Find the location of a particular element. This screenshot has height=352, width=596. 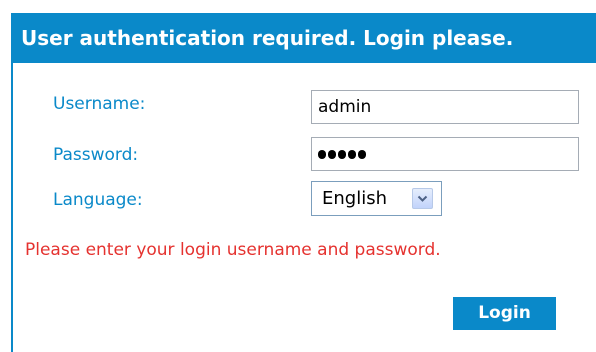

login-button: Login is located at coordinates (504, 313).